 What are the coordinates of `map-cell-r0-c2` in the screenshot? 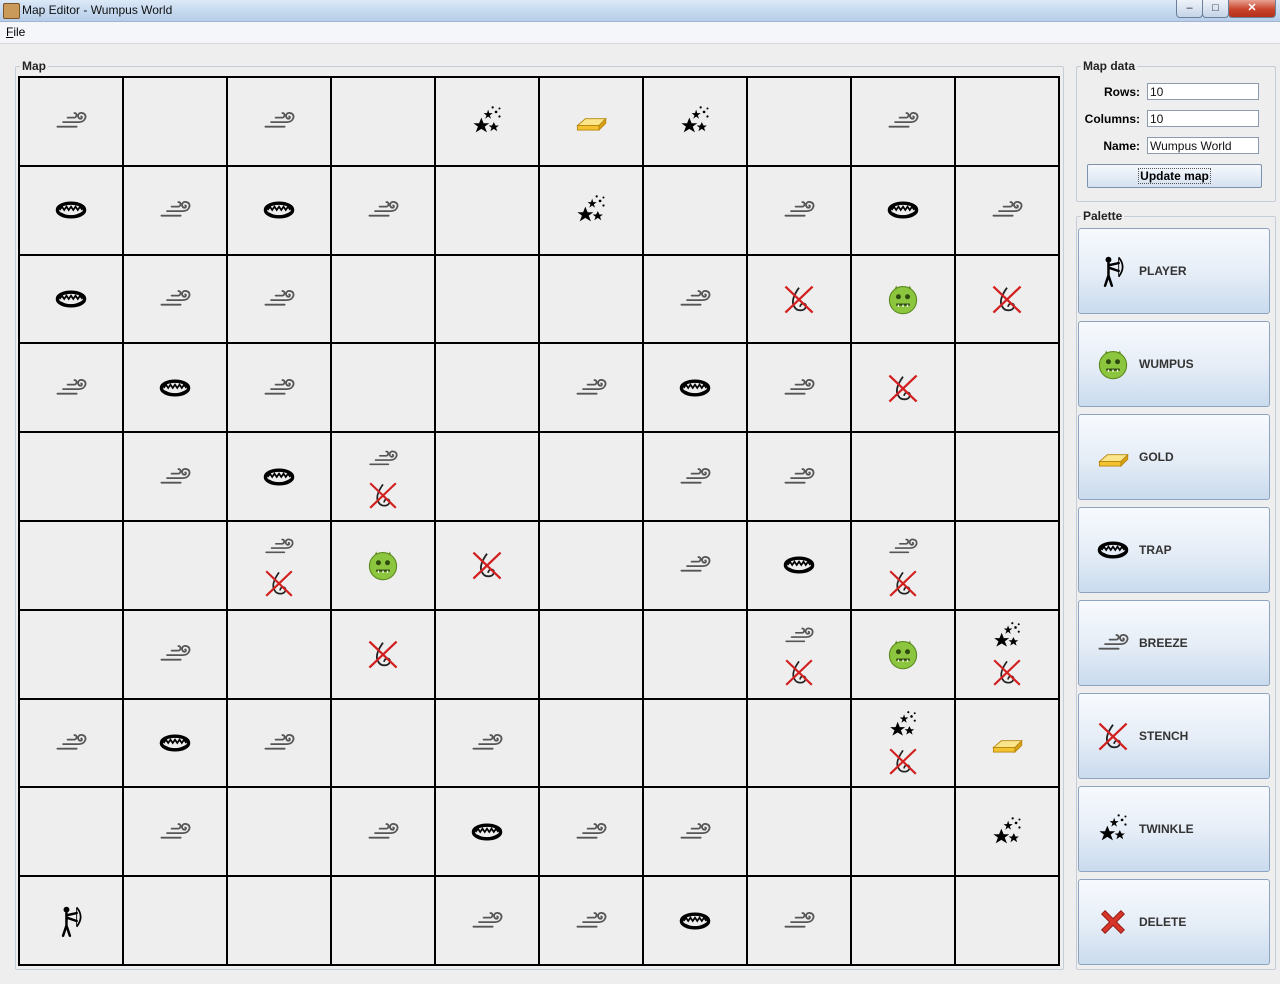 It's located at (280, 122).